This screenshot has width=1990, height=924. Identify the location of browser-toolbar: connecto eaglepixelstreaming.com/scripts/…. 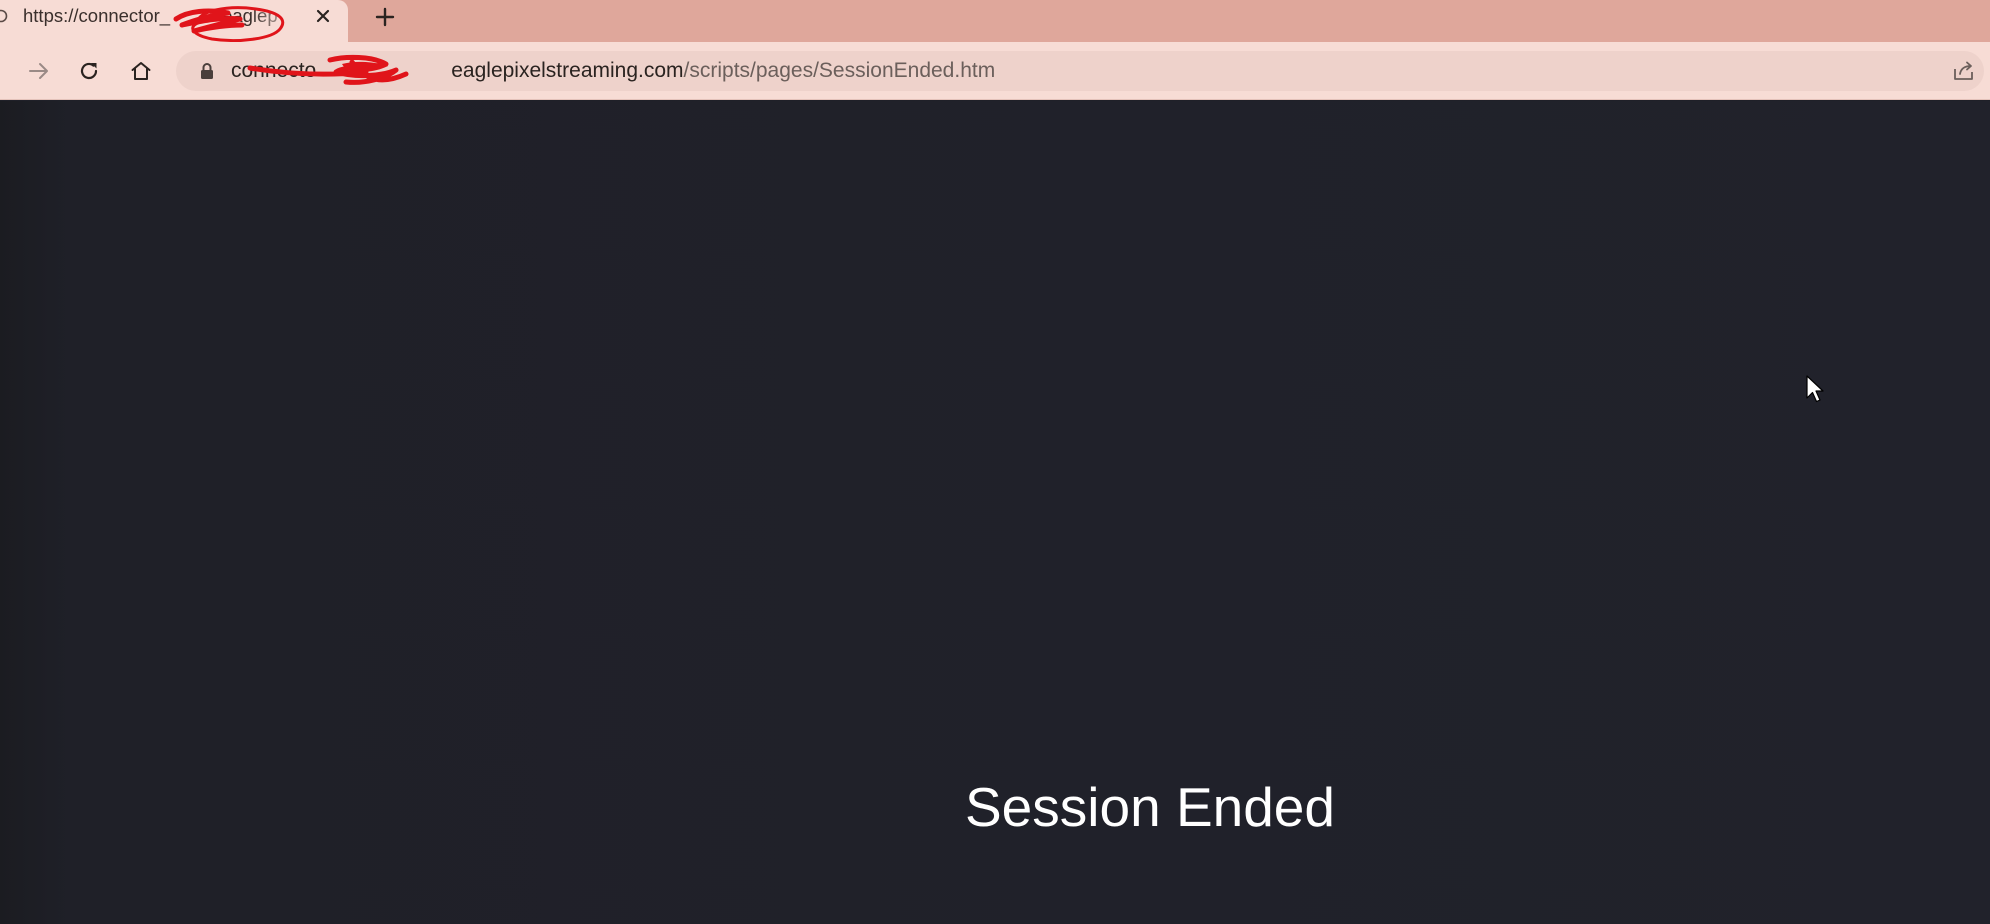
(995, 71).